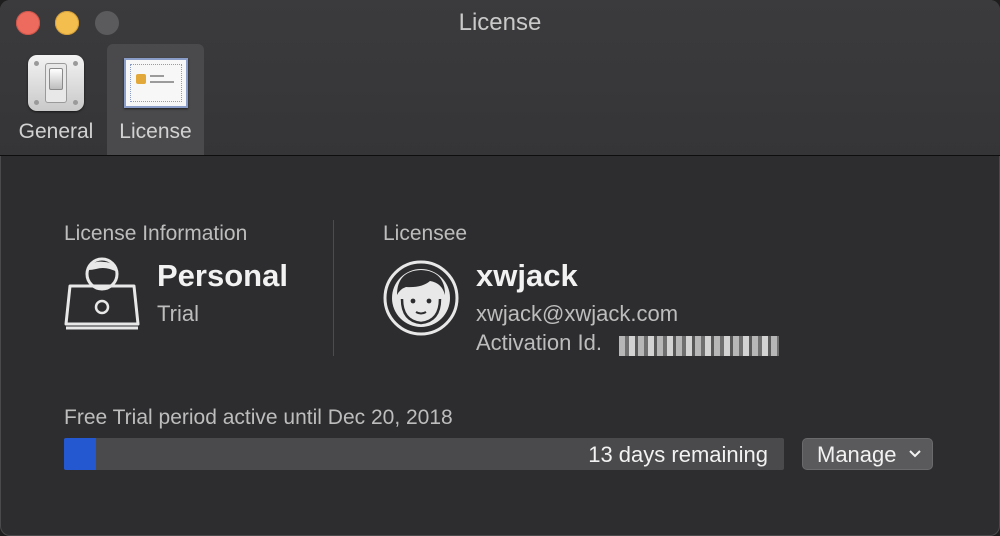  Describe the element at coordinates (56, 131) in the screenshot. I see `tab-general-label: General` at that location.